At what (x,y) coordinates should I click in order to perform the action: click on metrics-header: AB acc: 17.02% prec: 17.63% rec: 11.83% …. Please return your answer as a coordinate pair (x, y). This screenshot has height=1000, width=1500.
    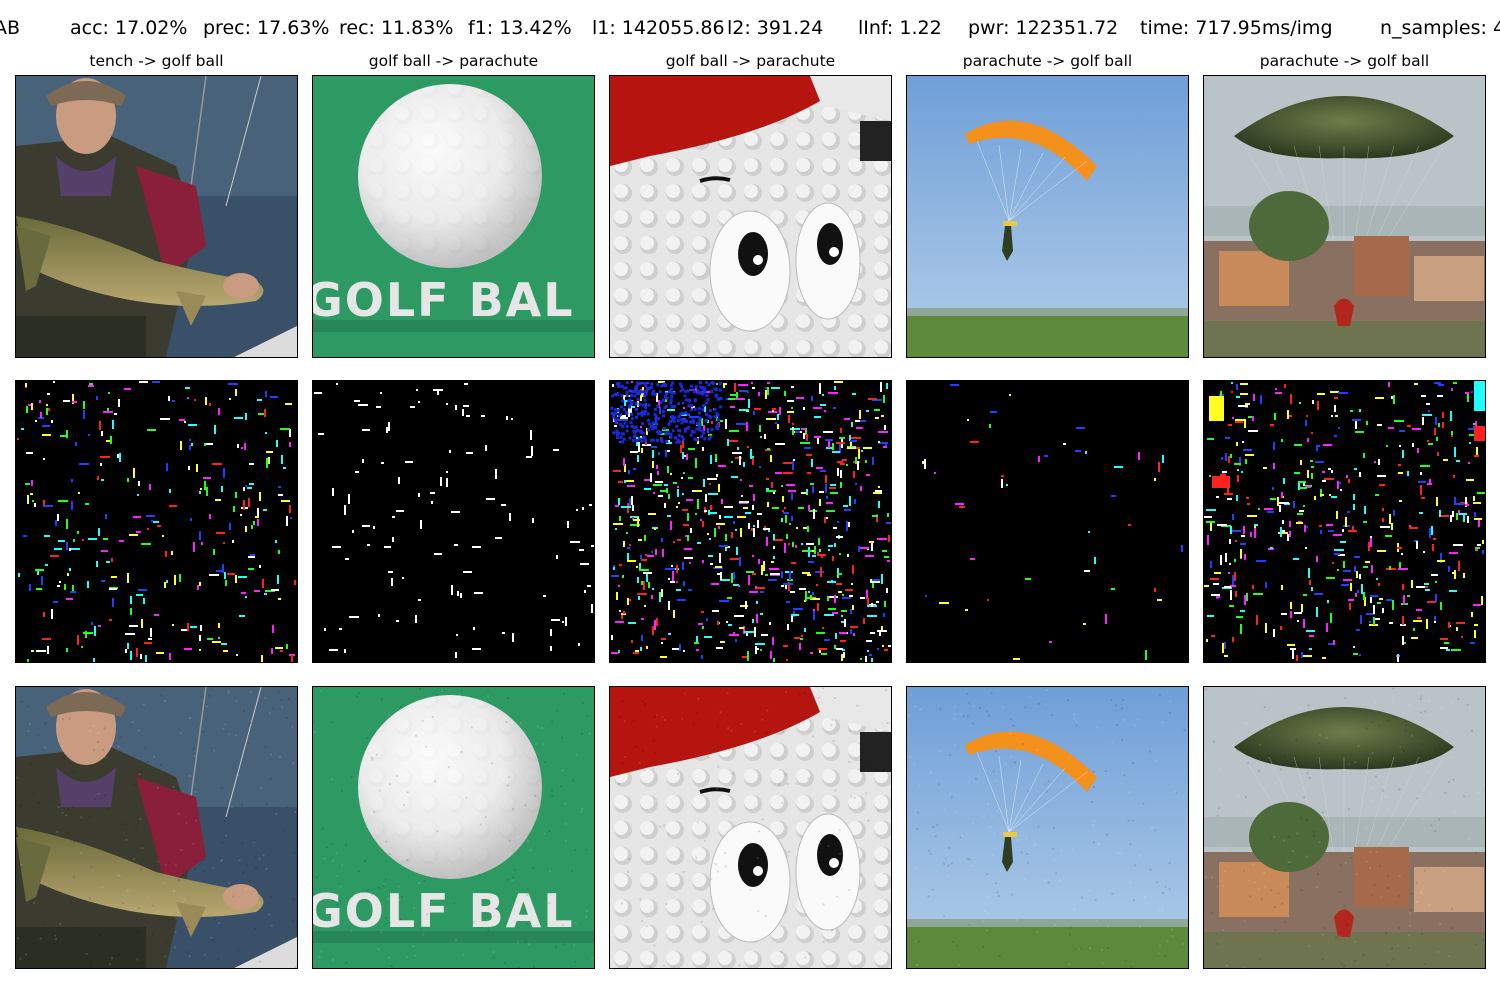
    Looking at the image, I should click on (750, 29).